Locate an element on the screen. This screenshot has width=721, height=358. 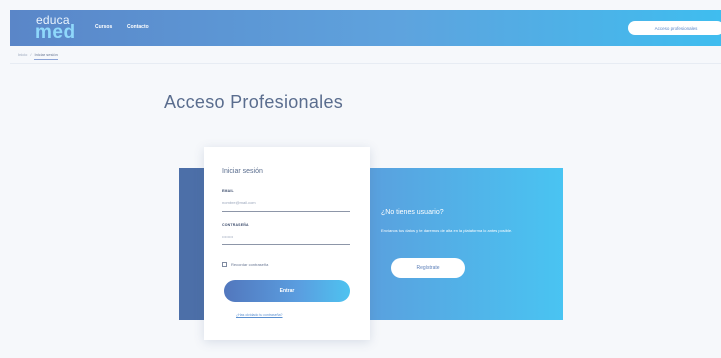
educamed-logo: educa med is located at coordinates (55, 28).